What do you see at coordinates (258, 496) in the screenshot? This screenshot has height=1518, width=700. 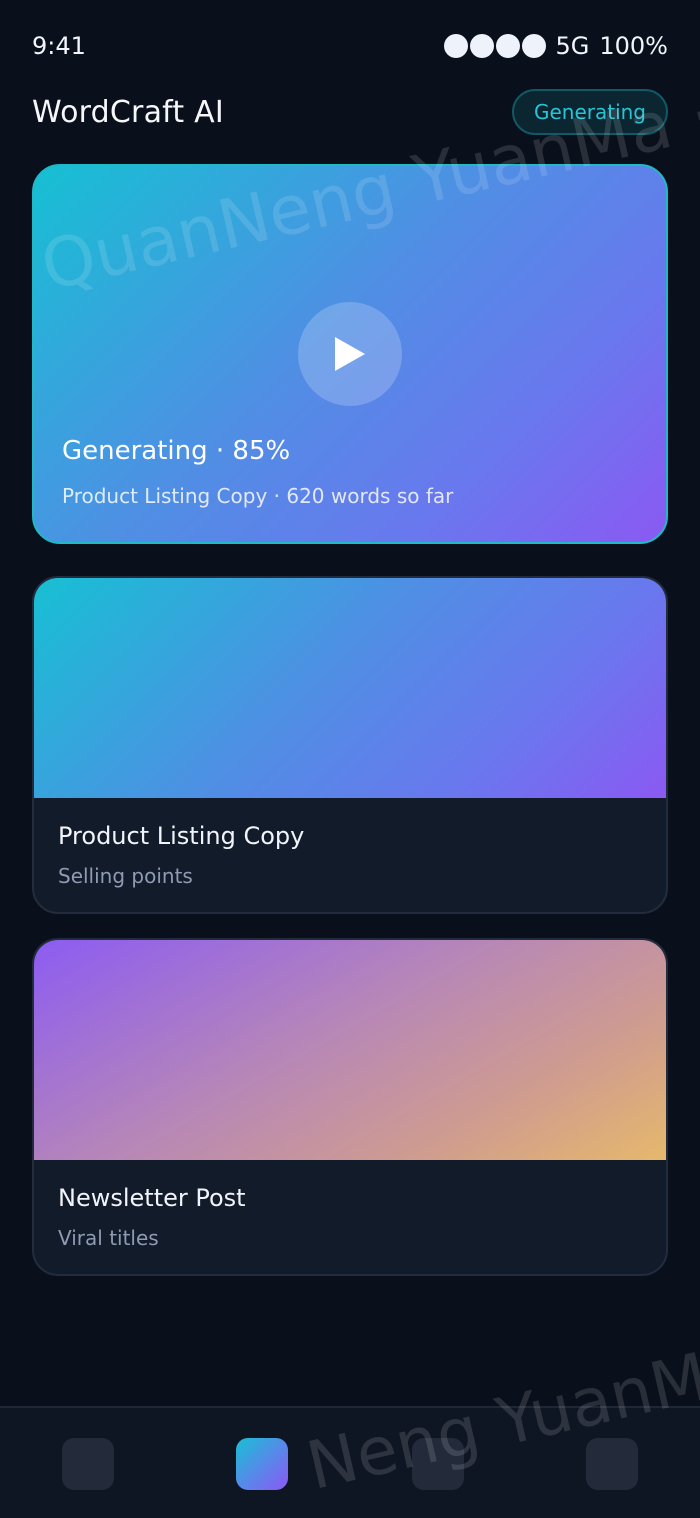 I see `generation-subtitle: Product Listing Copy · 620 words so far` at bounding box center [258, 496].